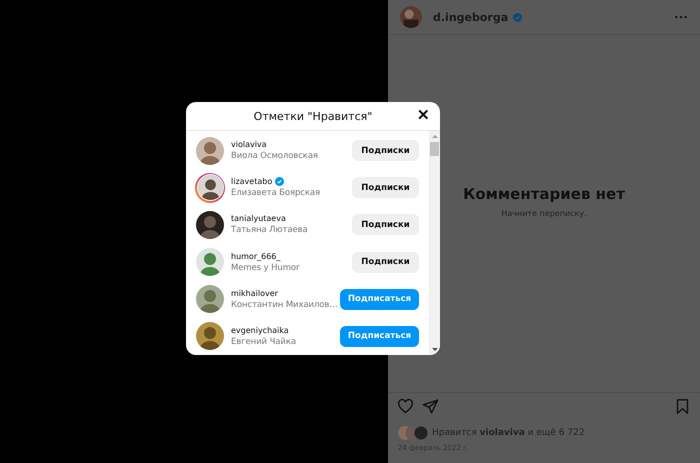  What do you see at coordinates (270, 230) in the screenshot?
I see `full-name: Татьяна Лютаева` at bounding box center [270, 230].